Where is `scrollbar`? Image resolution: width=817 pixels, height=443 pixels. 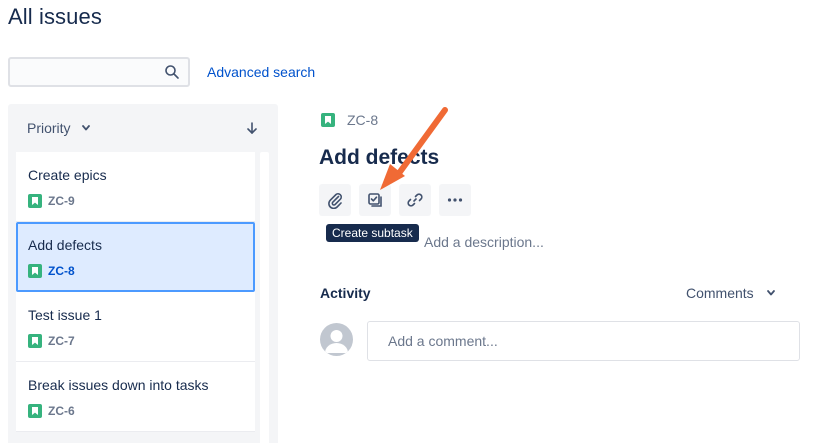
scrollbar is located at coordinates (264, 297).